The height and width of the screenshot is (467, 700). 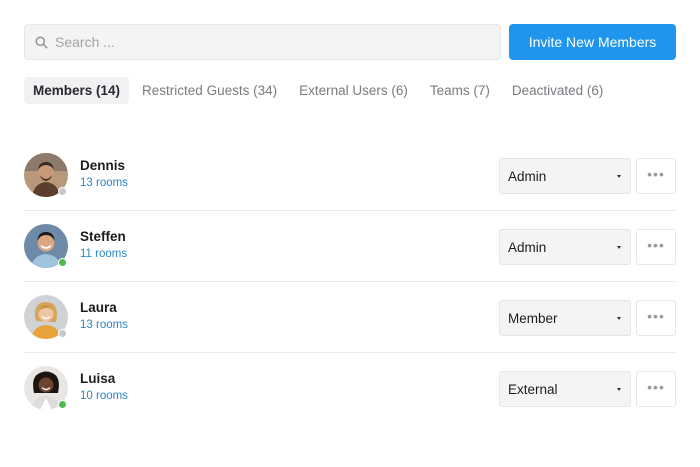 What do you see at coordinates (98, 307) in the screenshot?
I see `member-name: Laura` at bounding box center [98, 307].